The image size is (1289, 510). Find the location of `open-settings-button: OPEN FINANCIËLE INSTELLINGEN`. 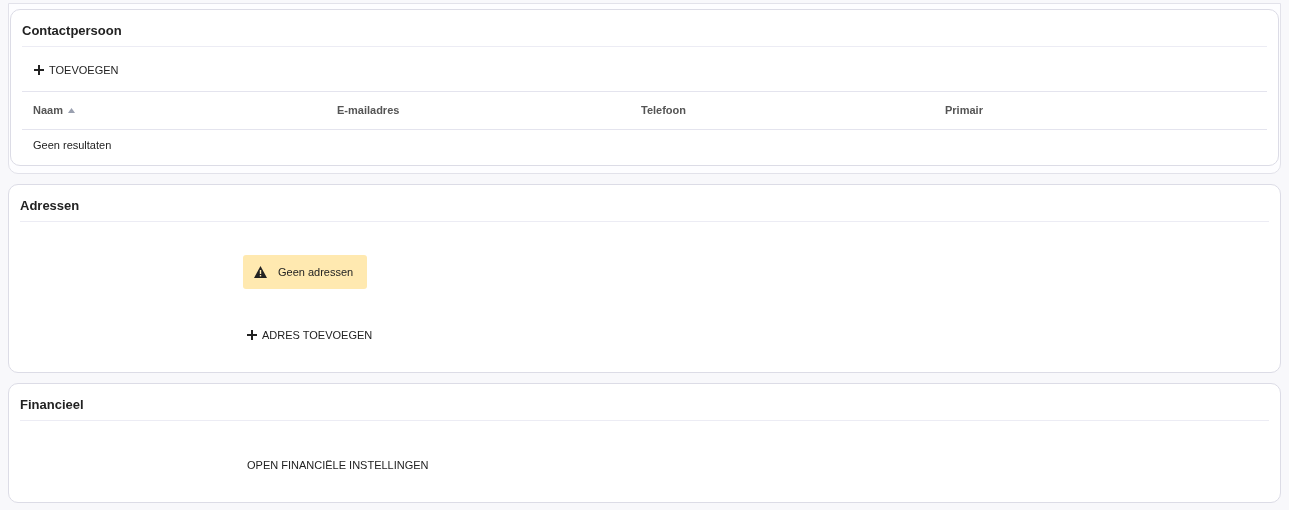

open-settings-button: OPEN FINANCIËLE INSTELLINGEN is located at coordinates (338, 465).